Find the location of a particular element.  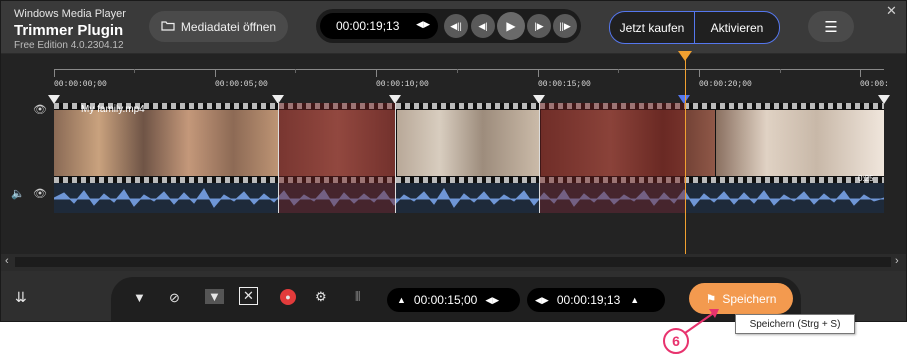

license-buttons: Jetzt kaufen Aktivieren is located at coordinates (694, 27).